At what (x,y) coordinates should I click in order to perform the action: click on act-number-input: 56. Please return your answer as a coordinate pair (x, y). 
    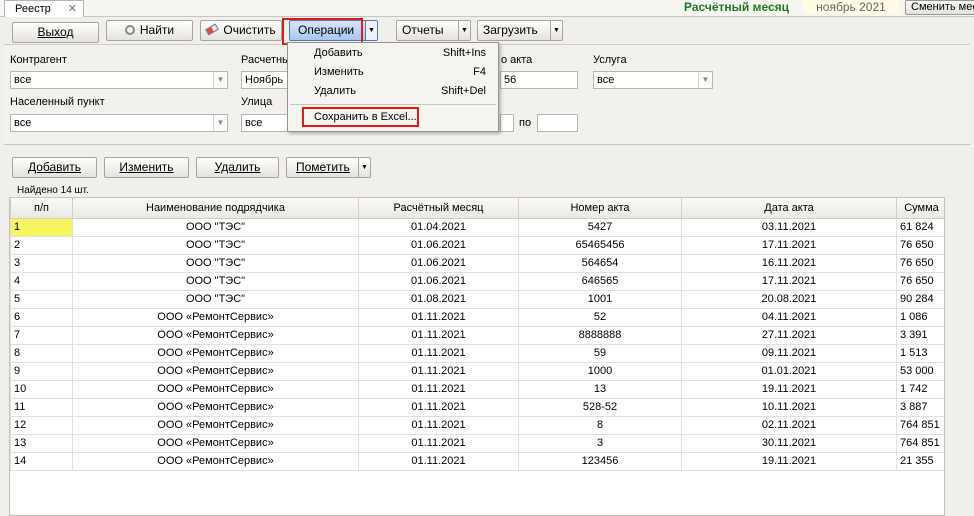
    Looking at the image, I should click on (539, 80).